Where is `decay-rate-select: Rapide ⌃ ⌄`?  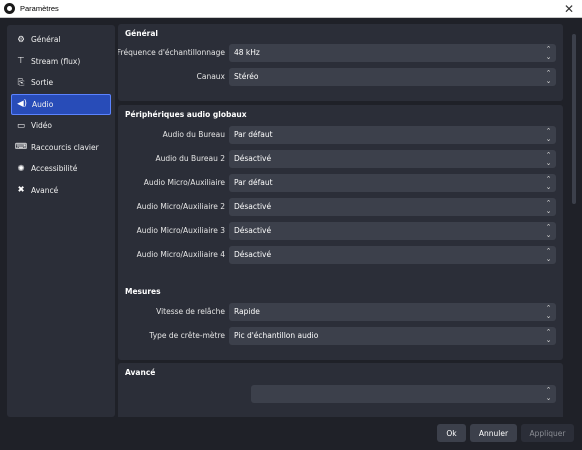
decay-rate-select: Rapide ⌃ ⌄ is located at coordinates (392, 312).